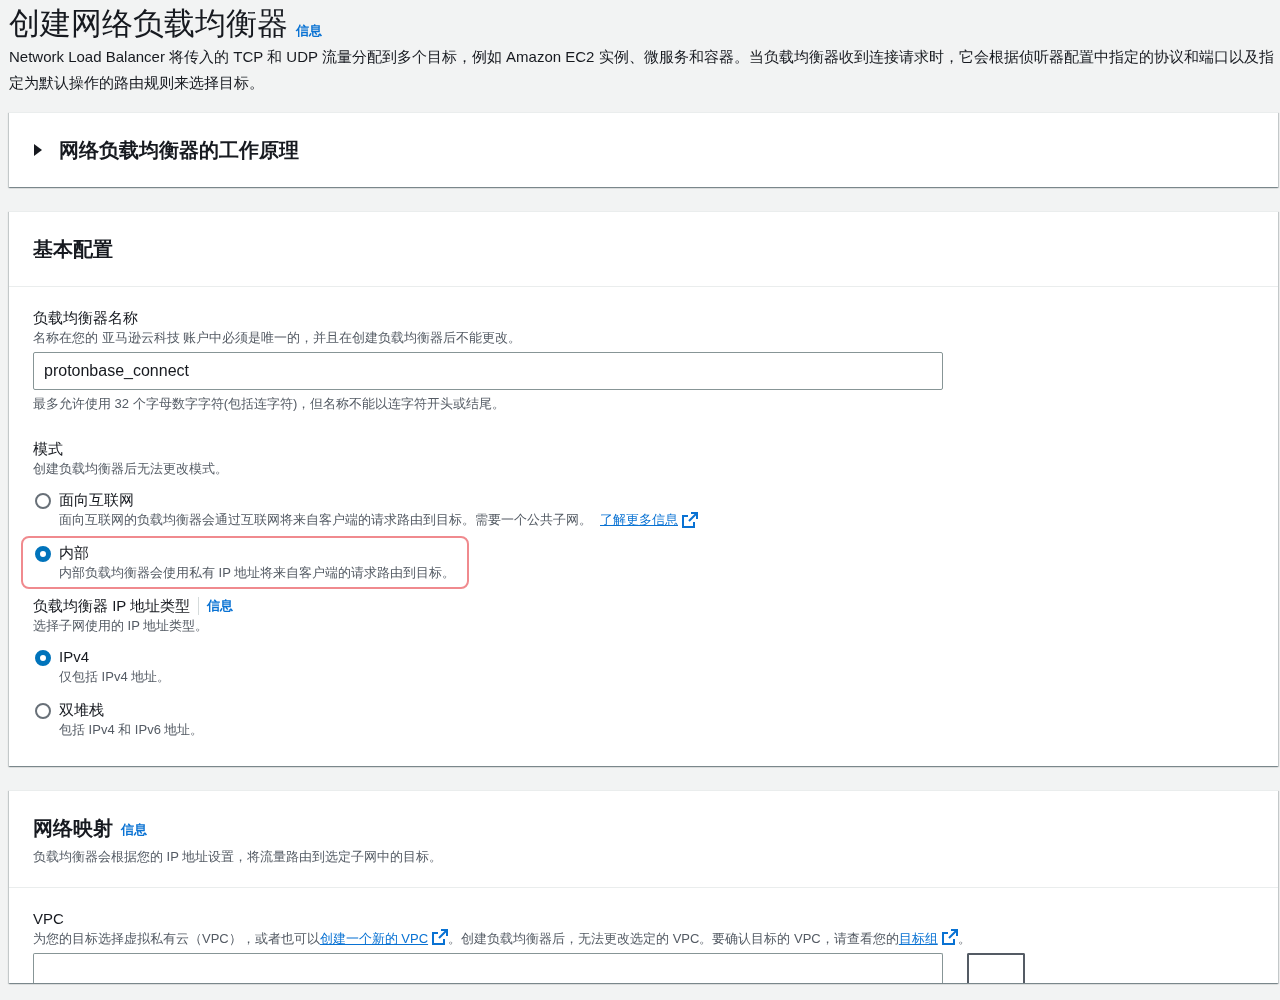  Describe the element at coordinates (325, 520) in the screenshot. I see `option-description: 面向互联网的负载均衡器会通过互联网将来自客户端的请求路由到目标。需要一个公共子网。` at that location.